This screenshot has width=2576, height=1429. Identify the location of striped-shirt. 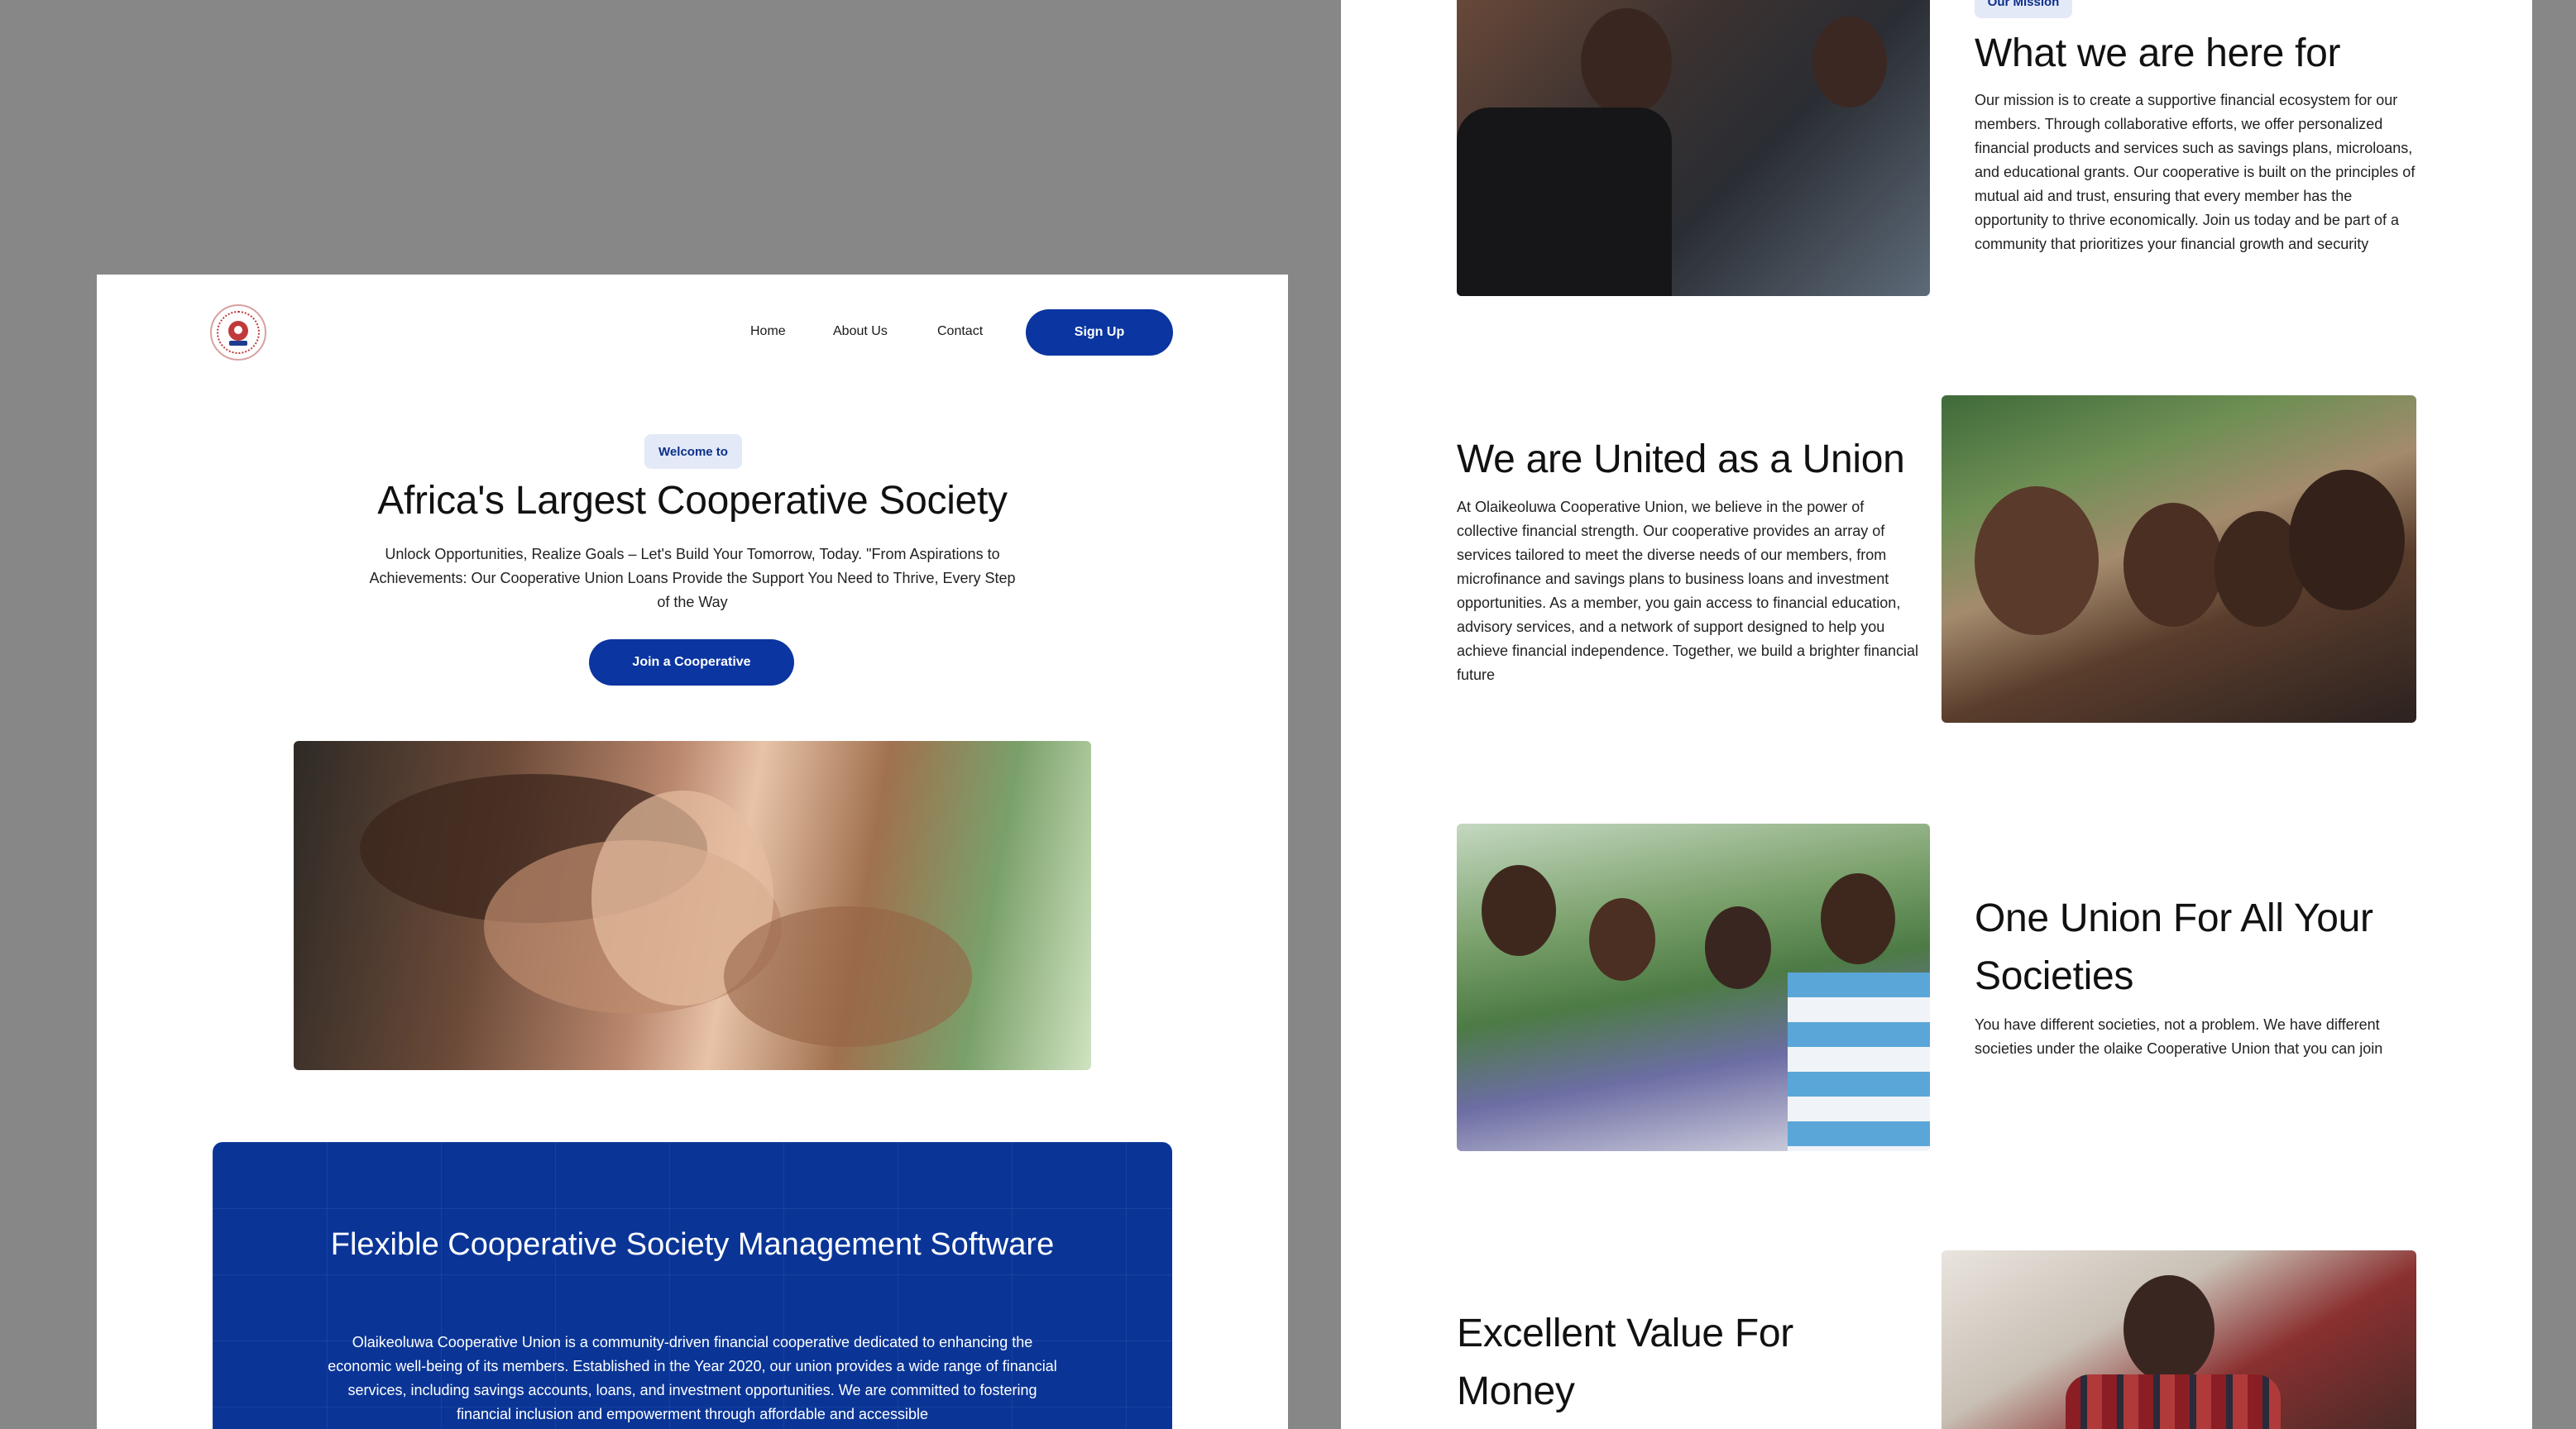
(1859, 1062).